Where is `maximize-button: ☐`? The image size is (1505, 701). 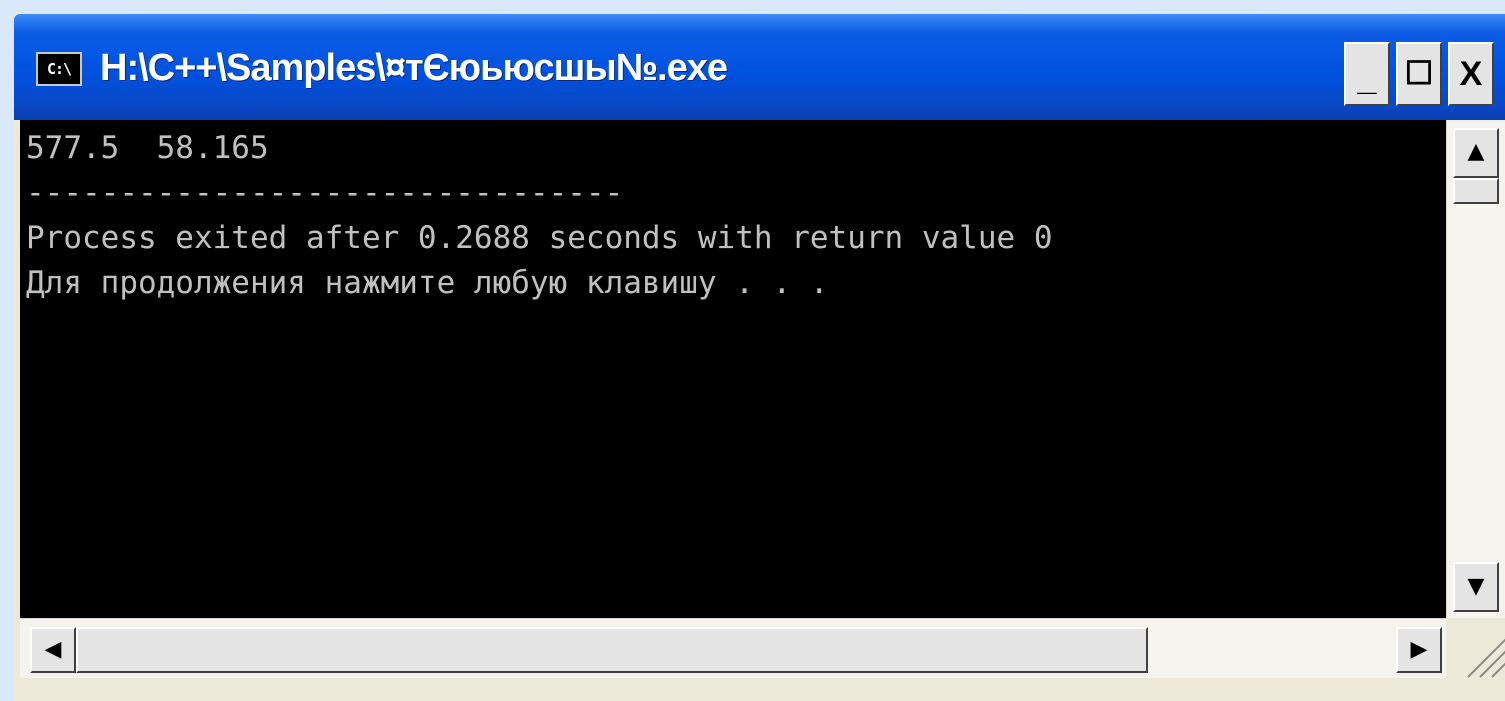 maximize-button: ☐ is located at coordinates (1419, 74).